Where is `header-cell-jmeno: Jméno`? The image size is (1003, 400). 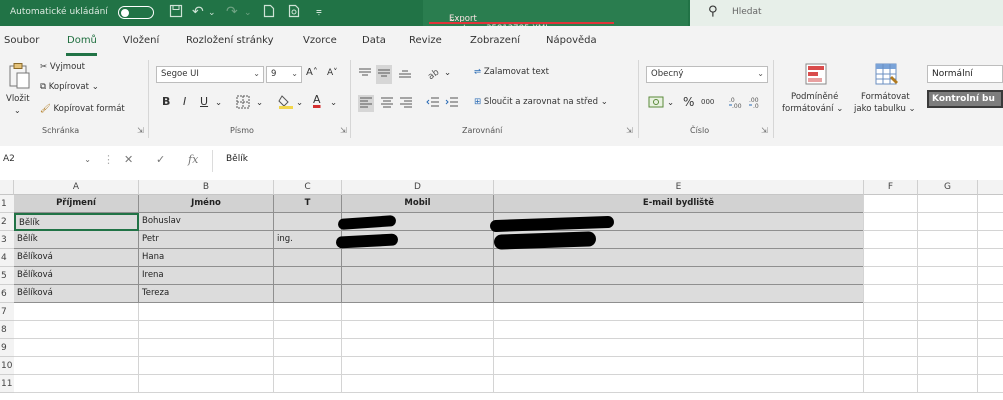
header-cell-jmeno: Jméno is located at coordinates (206, 204).